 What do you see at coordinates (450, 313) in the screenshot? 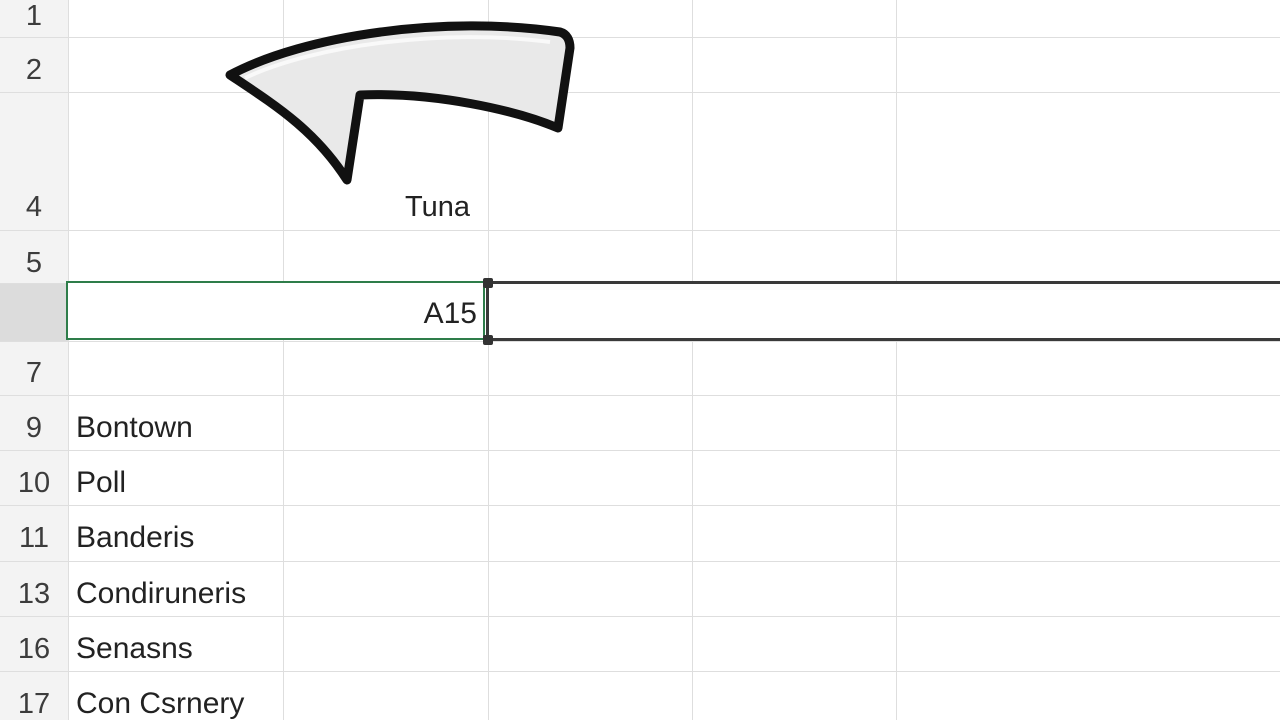
I see `active-cell-value: A15` at bounding box center [450, 313].